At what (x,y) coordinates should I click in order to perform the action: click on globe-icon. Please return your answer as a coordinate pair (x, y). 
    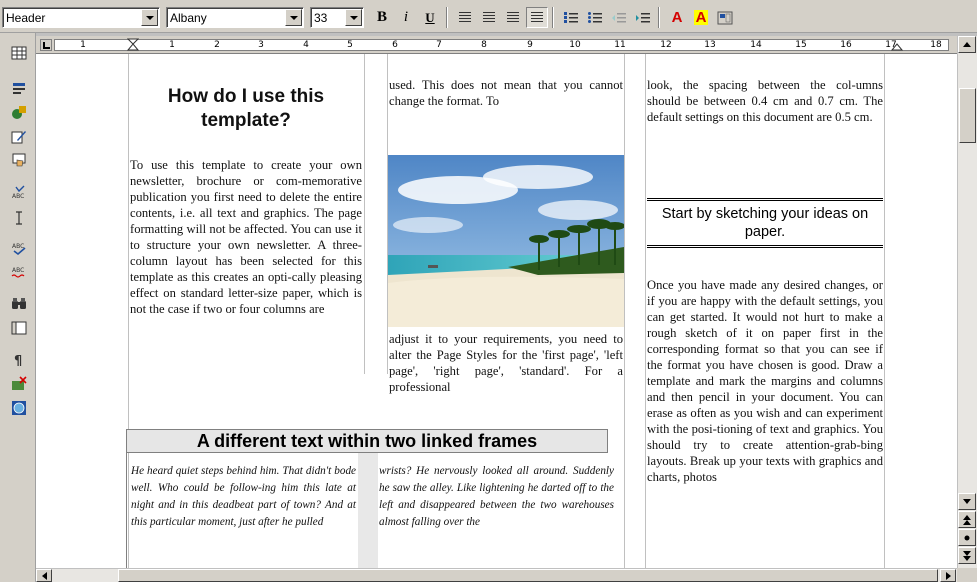
    Looking at the image, I should click on (19, 408).